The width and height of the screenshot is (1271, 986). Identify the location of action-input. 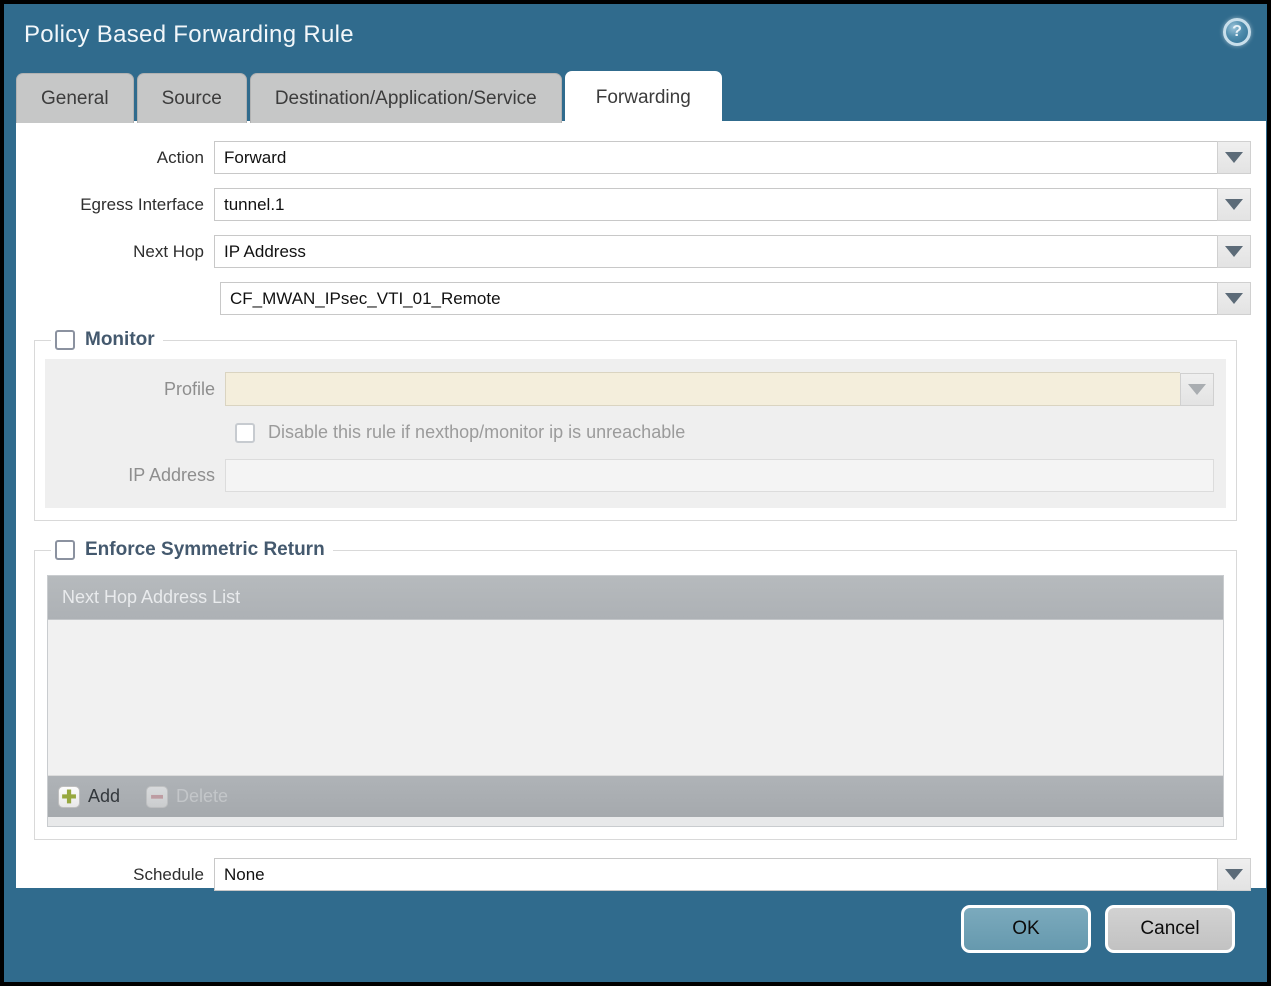
(715, 157).